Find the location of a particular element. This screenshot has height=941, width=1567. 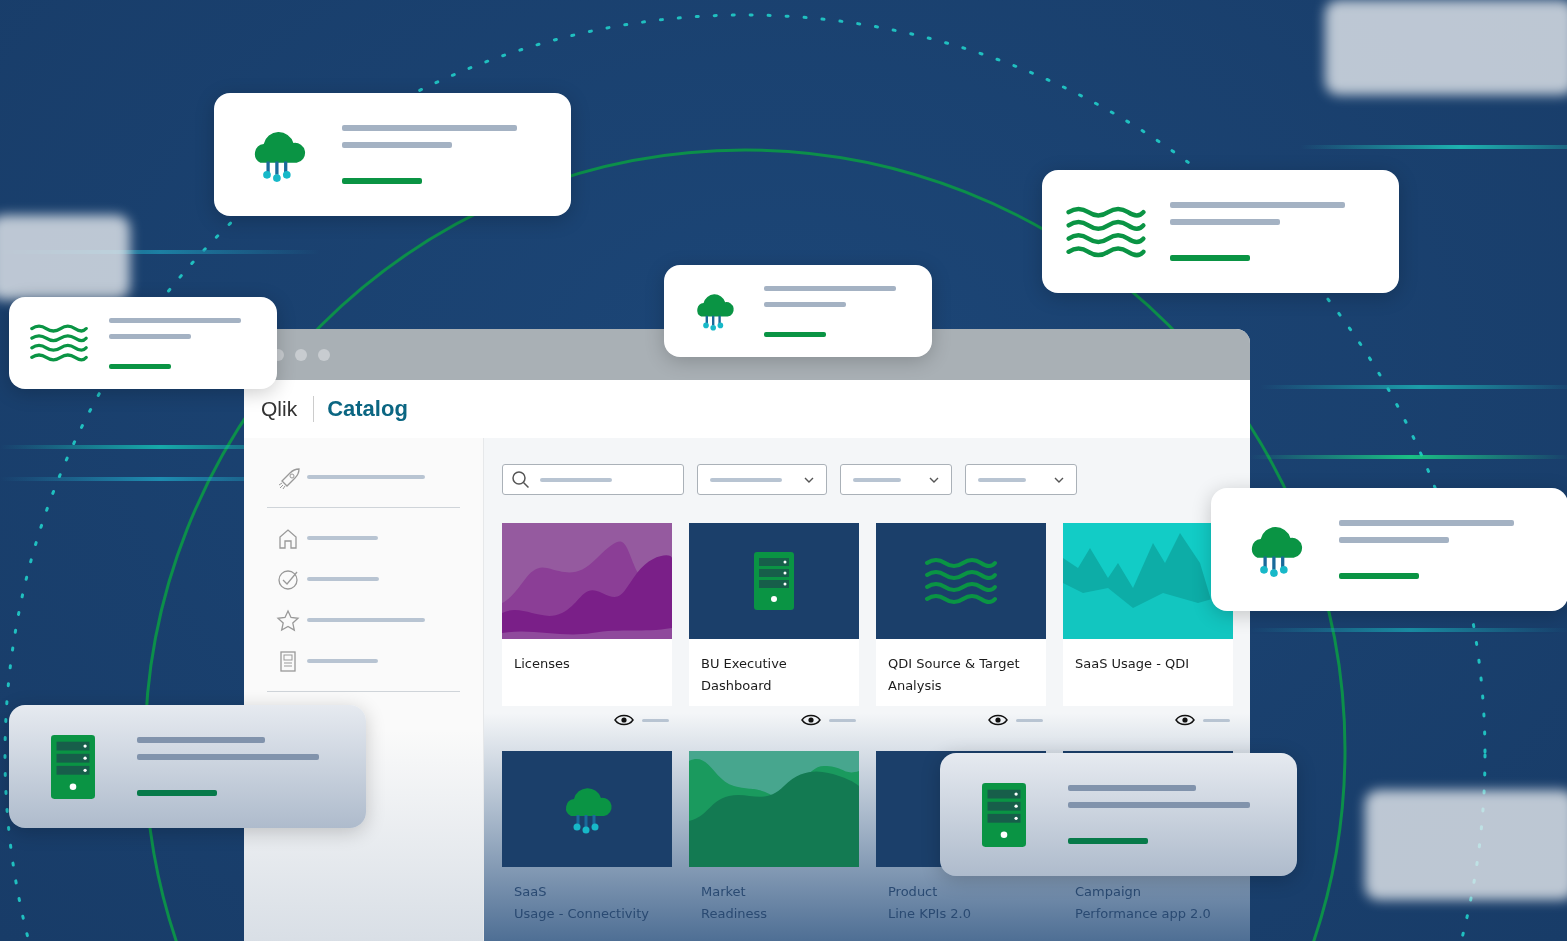

app-title: Licenses is located at coordinates (587, 664).